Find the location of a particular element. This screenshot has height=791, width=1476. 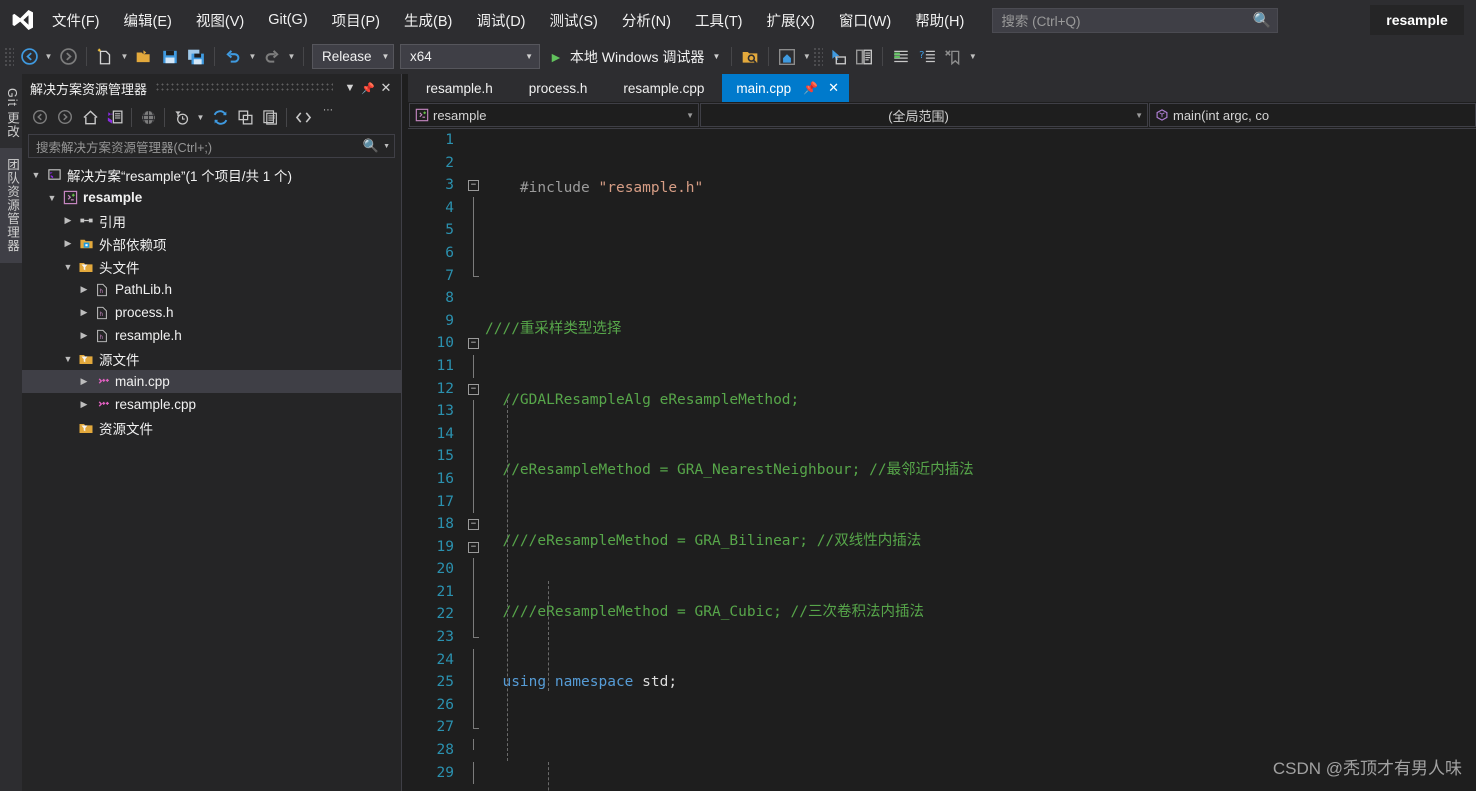

filter-dropdown: ▼ is located at coordinates (200, 117).